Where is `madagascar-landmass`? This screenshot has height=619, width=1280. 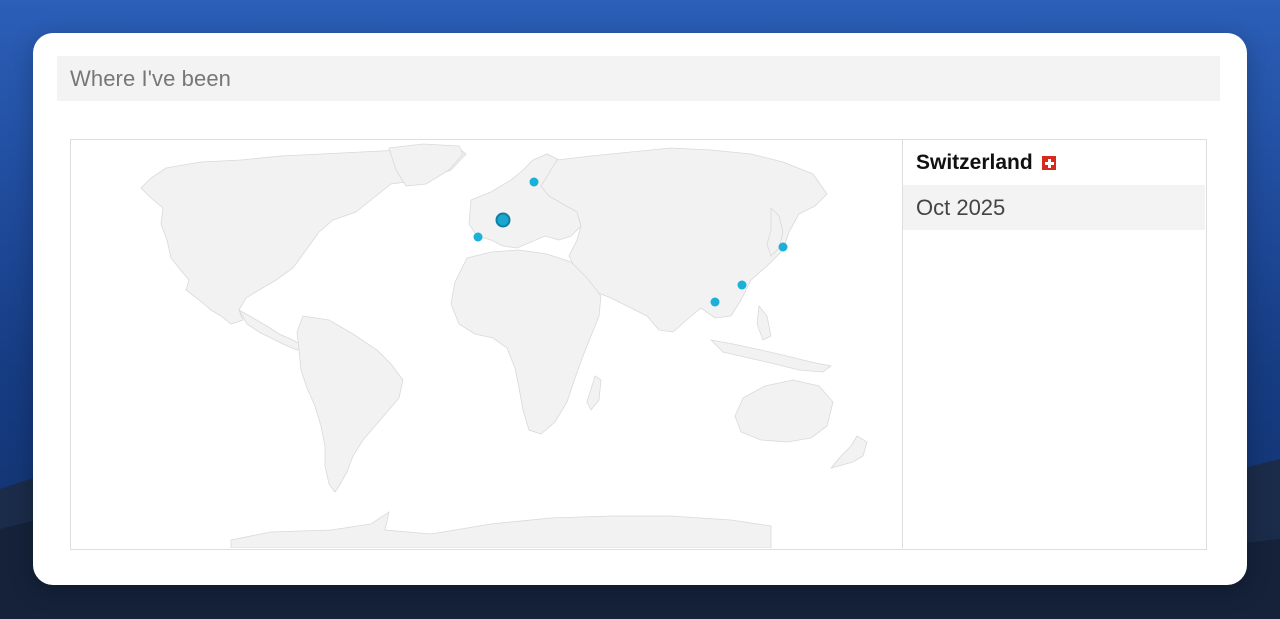 madagascar-landmass is located at coordinates (594, 393).